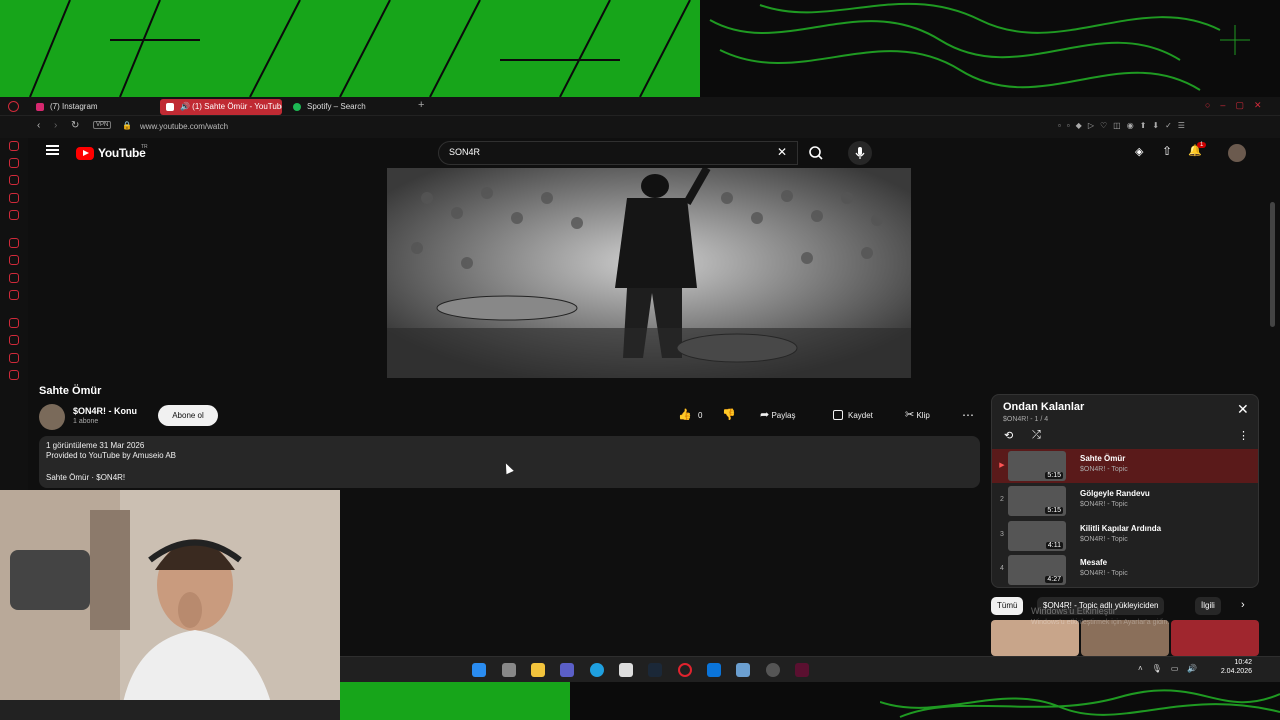  I want to click on page-scrollbar, so click(1272, 264).